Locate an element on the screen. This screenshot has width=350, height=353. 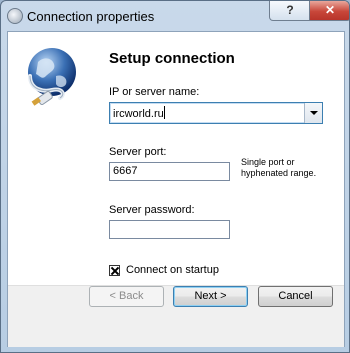
page-title: Setup connection is located at coordinates (172, 58).